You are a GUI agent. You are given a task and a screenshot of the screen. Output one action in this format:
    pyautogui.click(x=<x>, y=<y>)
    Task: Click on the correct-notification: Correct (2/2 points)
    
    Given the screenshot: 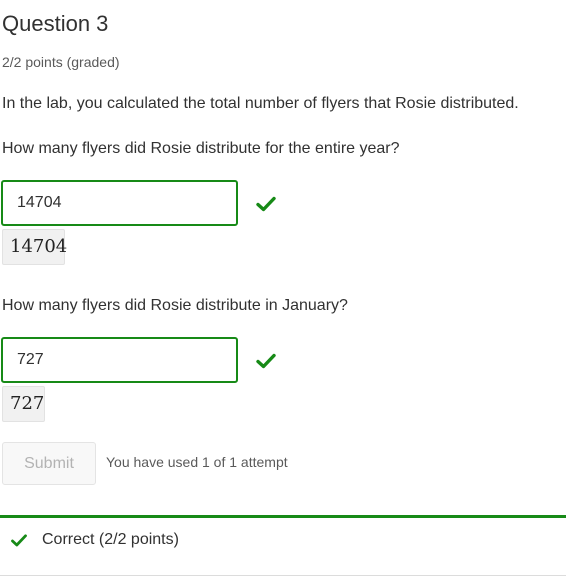 What is the action you would take?
    pyautogui.click(x=283, y=545)
    